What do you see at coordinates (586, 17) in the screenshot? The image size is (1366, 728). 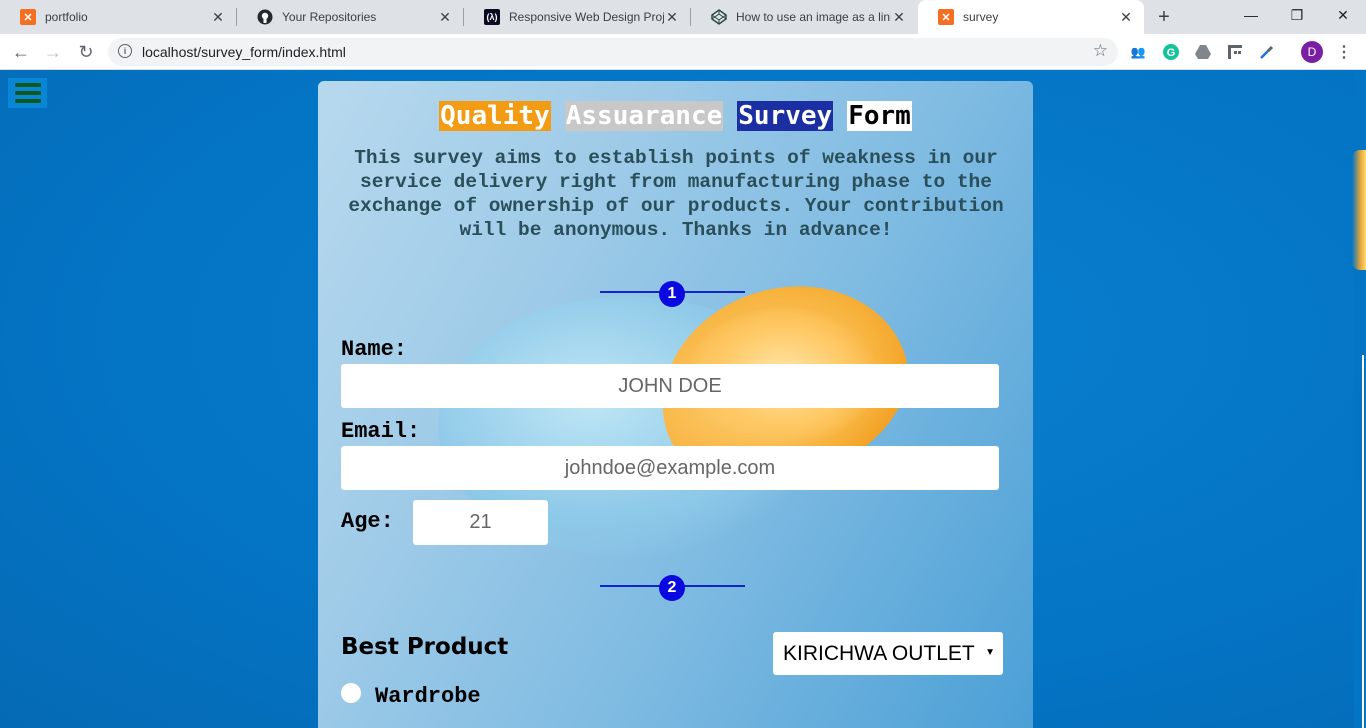 I see `tab-title: Responsive Web Design Projec` at bounding box center [586, 17].